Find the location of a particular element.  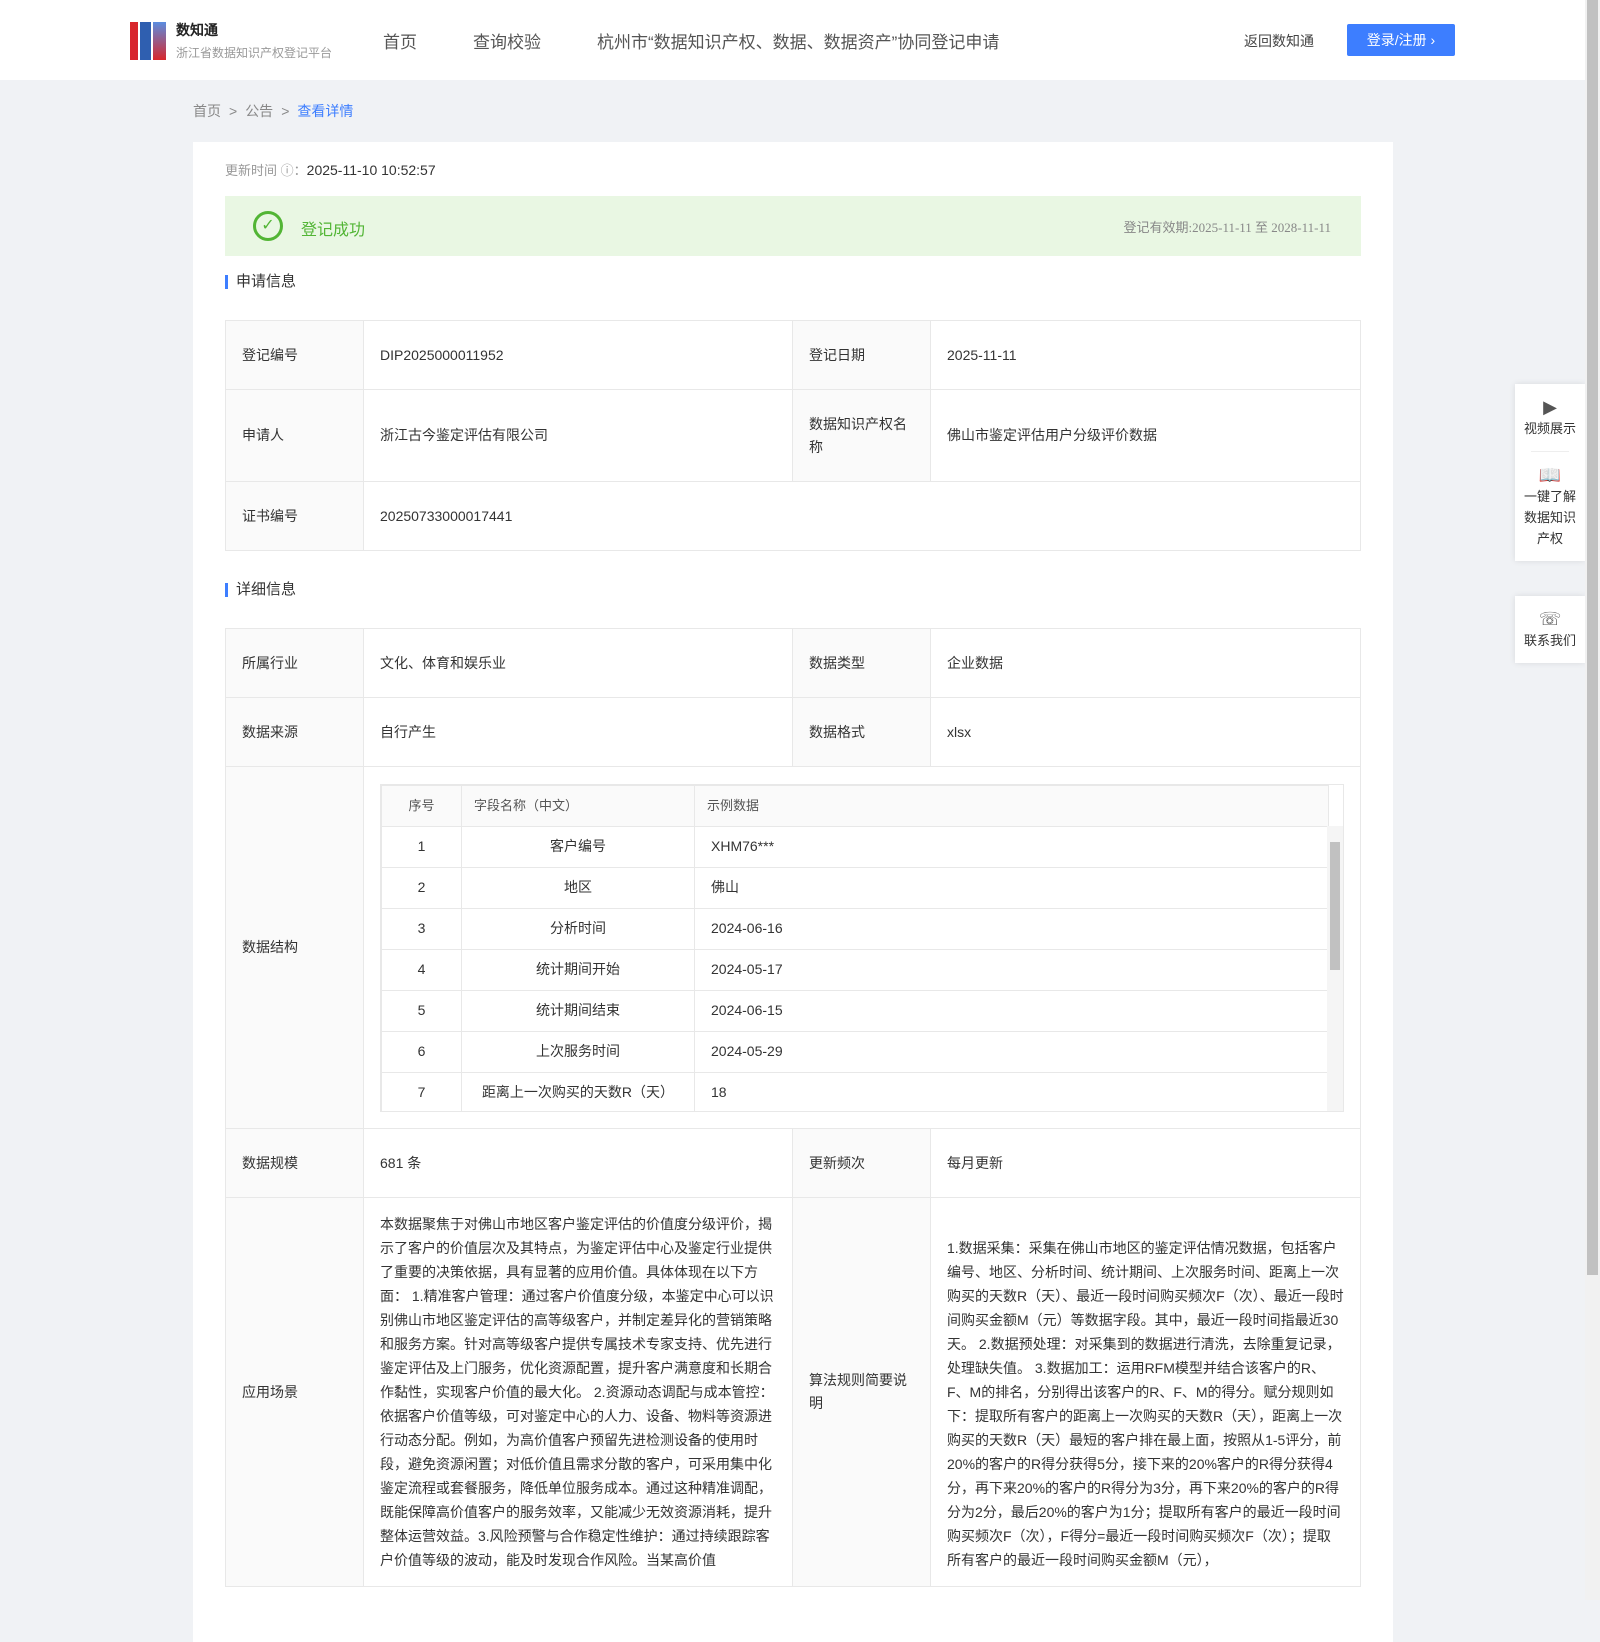

data-scale: 681 条 is located at coordinates (578, 1163).